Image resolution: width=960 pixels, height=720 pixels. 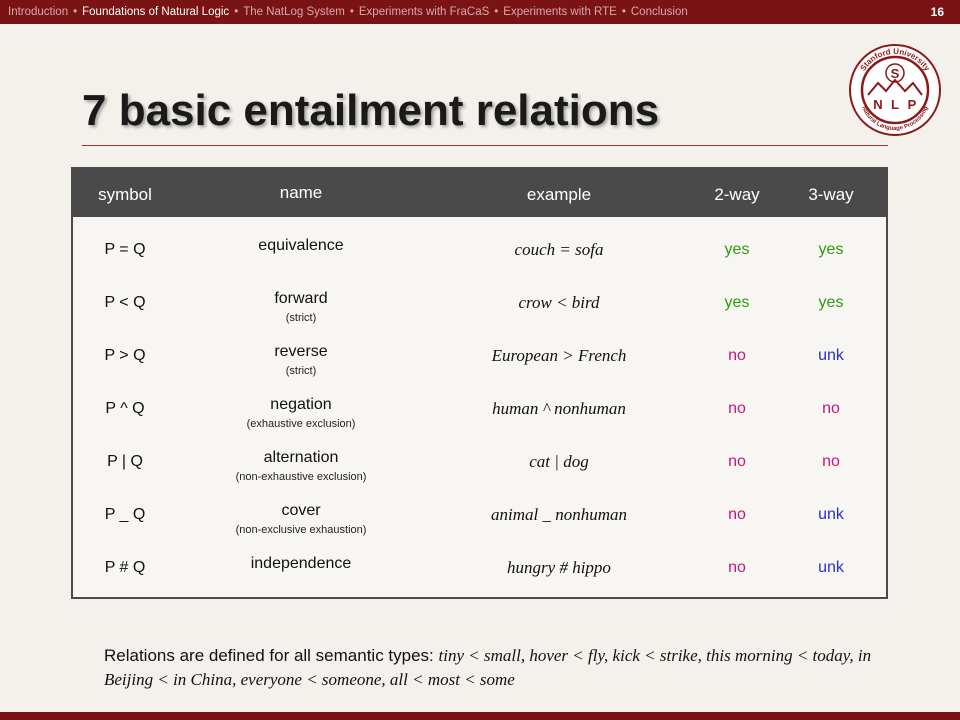 What do you see at coordinates (301, 424) in the screenshot?
I see `relation-description: (exhaustive exclusion)` at bounding box center [301, 424].